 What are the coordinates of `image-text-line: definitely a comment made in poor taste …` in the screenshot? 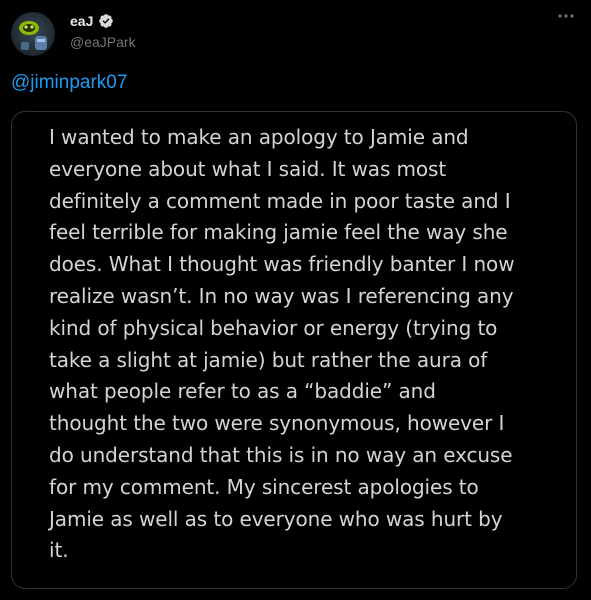 It's located at (280, 200).